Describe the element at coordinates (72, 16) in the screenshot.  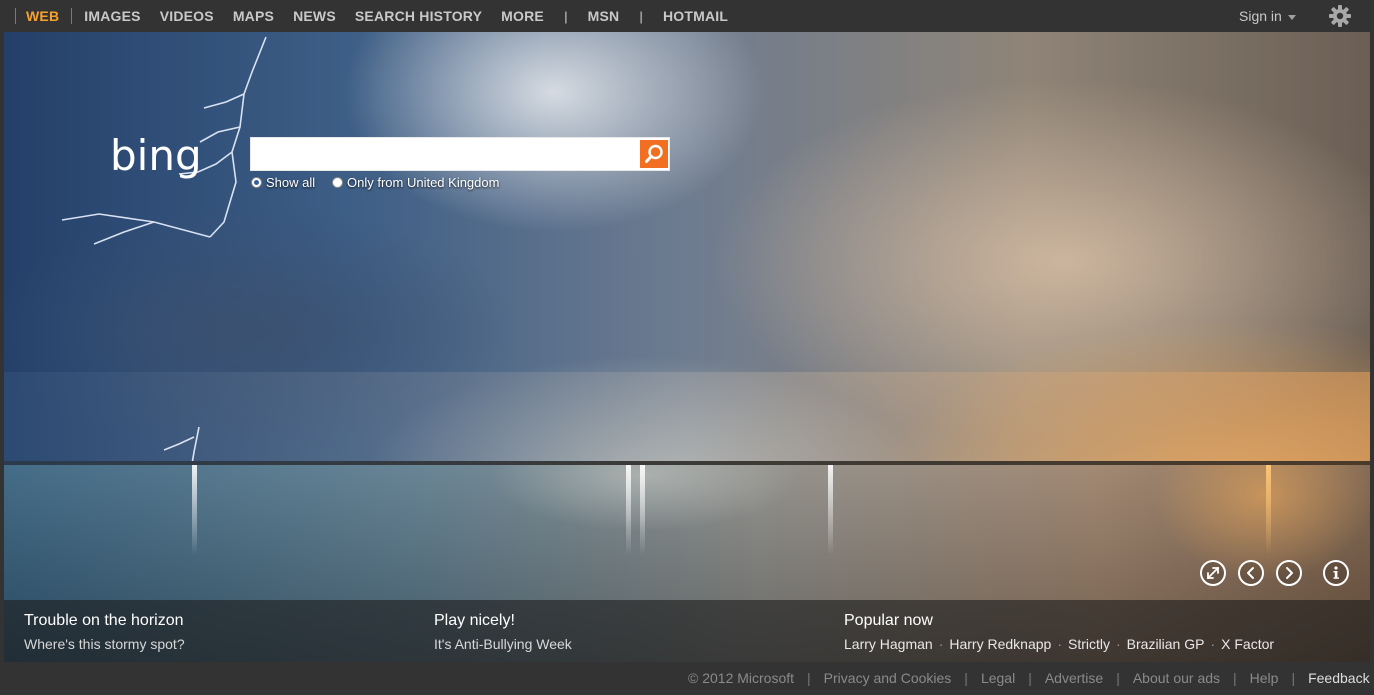
I see `nav-divider` at that location.